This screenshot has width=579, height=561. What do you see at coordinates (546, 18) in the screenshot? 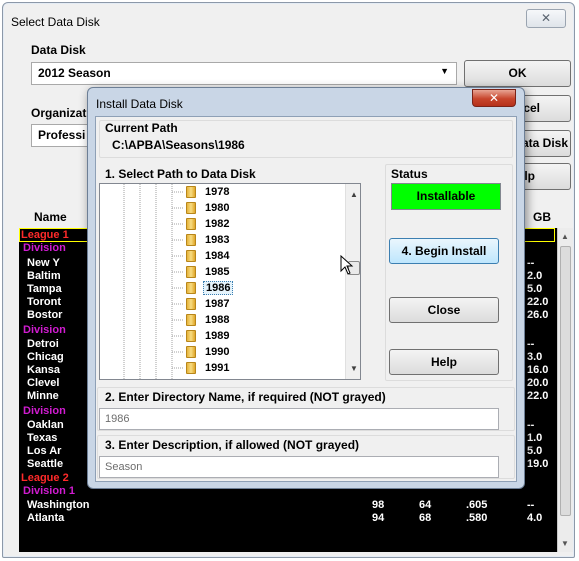
I see `window-close-button: ✕` at bounding box center [546, 18].